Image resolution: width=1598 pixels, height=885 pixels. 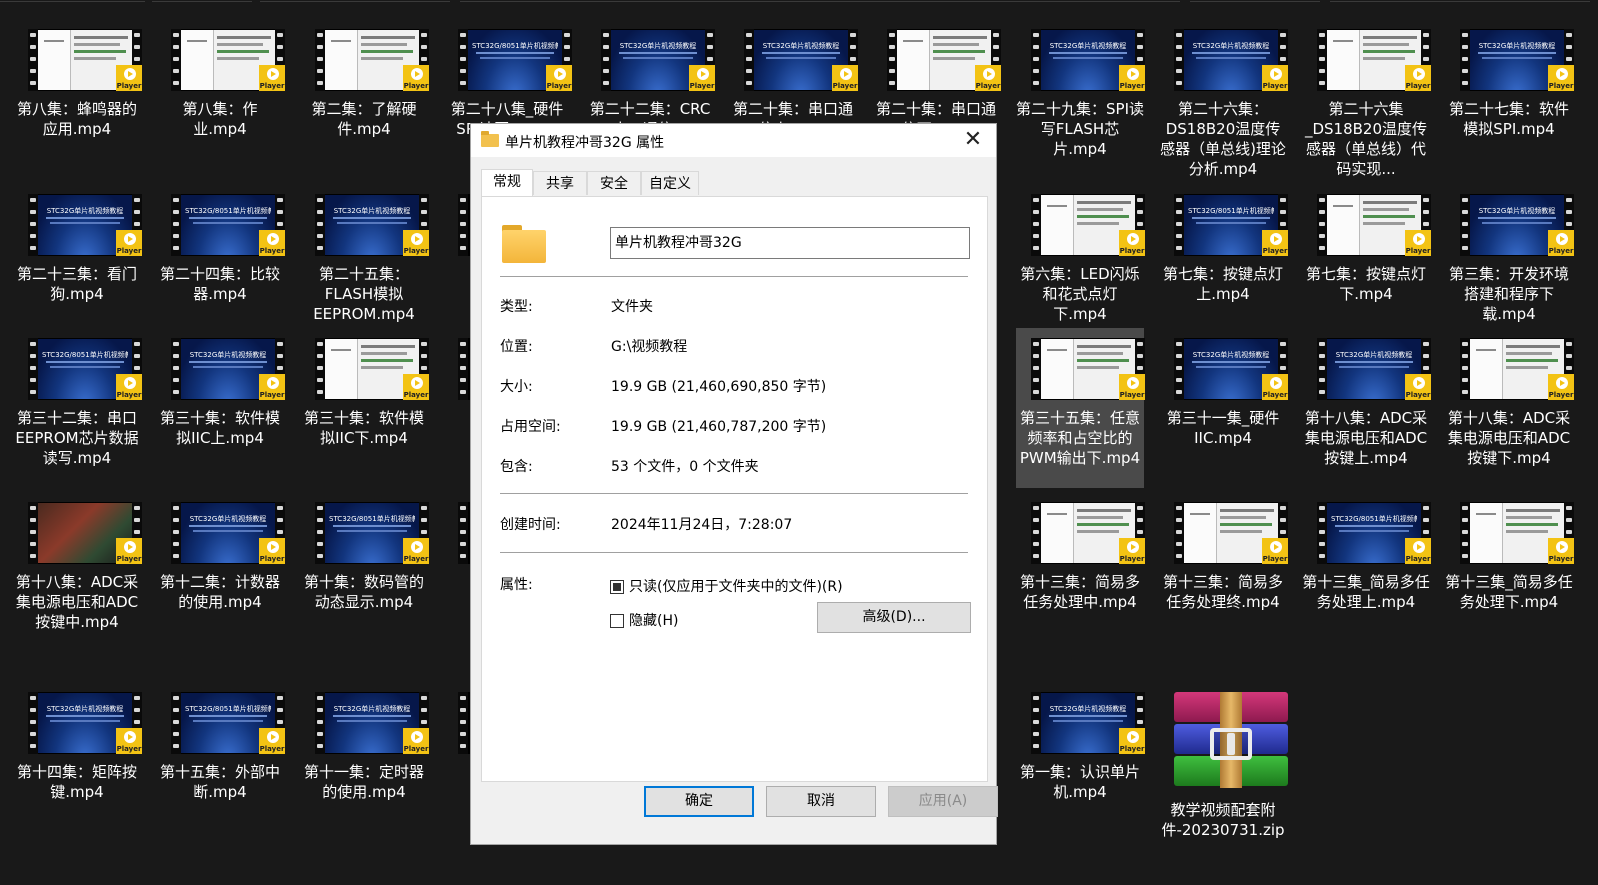 I want to click on file-label: 第三十五集：任意频率和占空比的PWM输出下.mp4, so click(x=1080, y=438).